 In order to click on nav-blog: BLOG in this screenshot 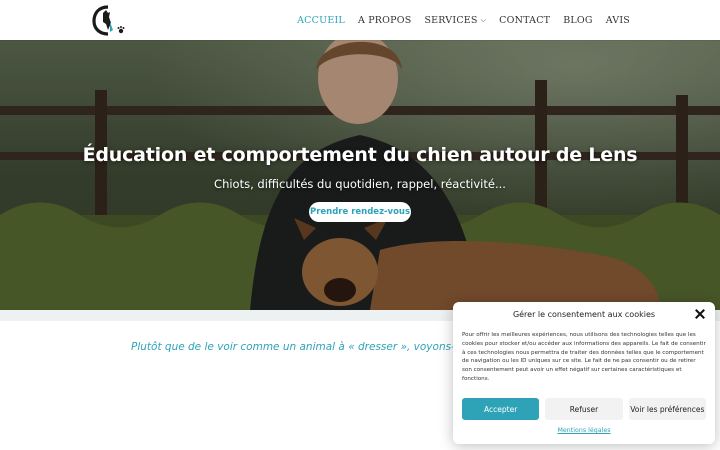, I will do `click(577, 20)`.